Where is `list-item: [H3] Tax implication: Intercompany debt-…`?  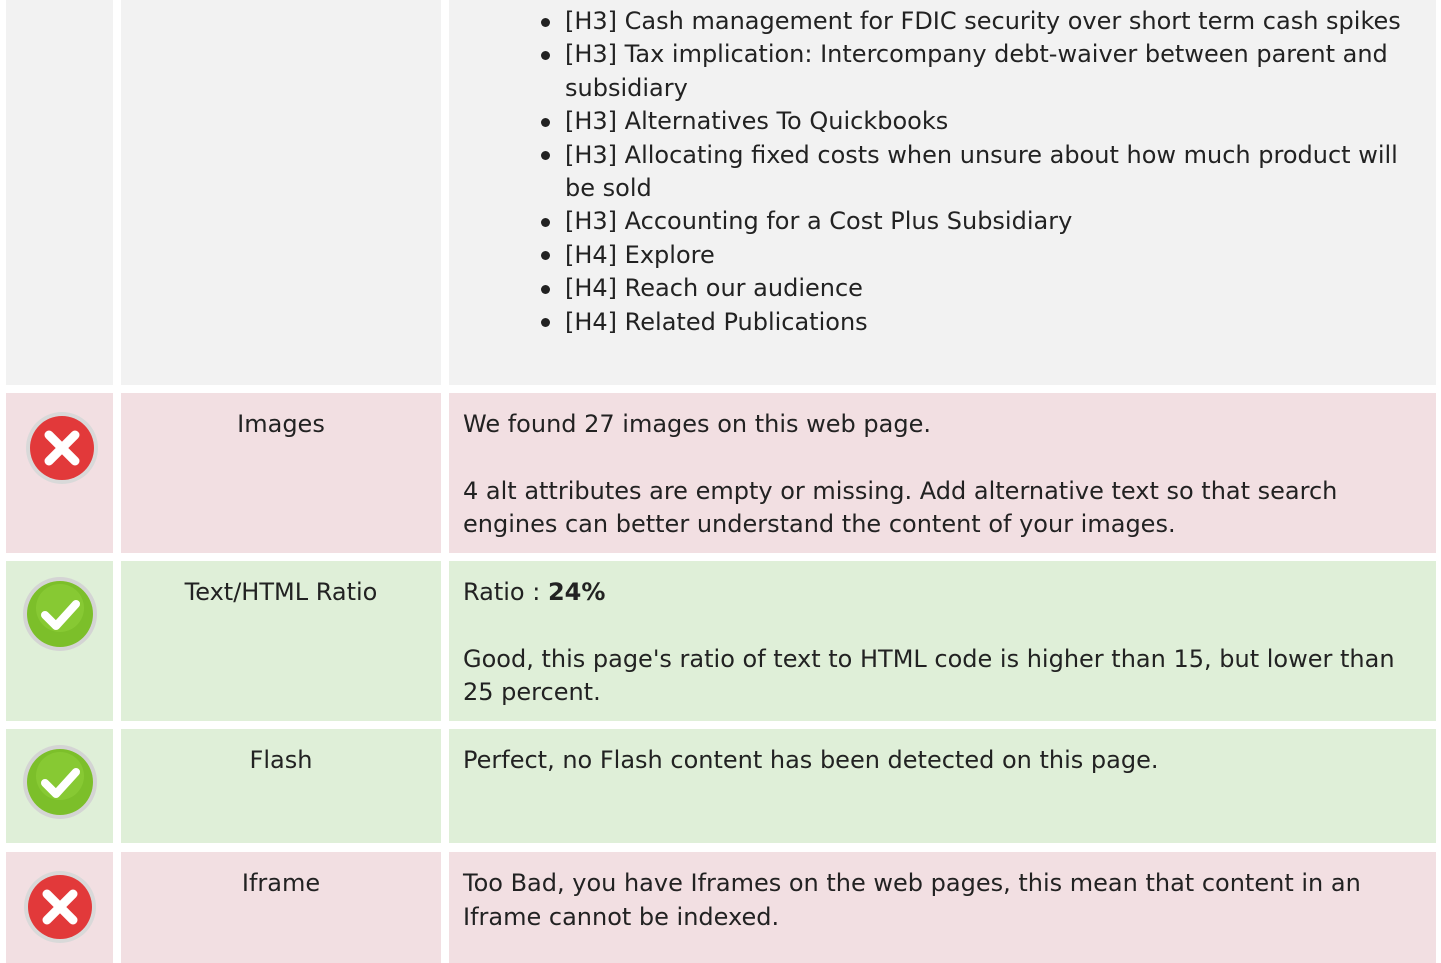 list-item: [H3] Tax implication: Intercompany debt-… is located at coordinates (975, 71).